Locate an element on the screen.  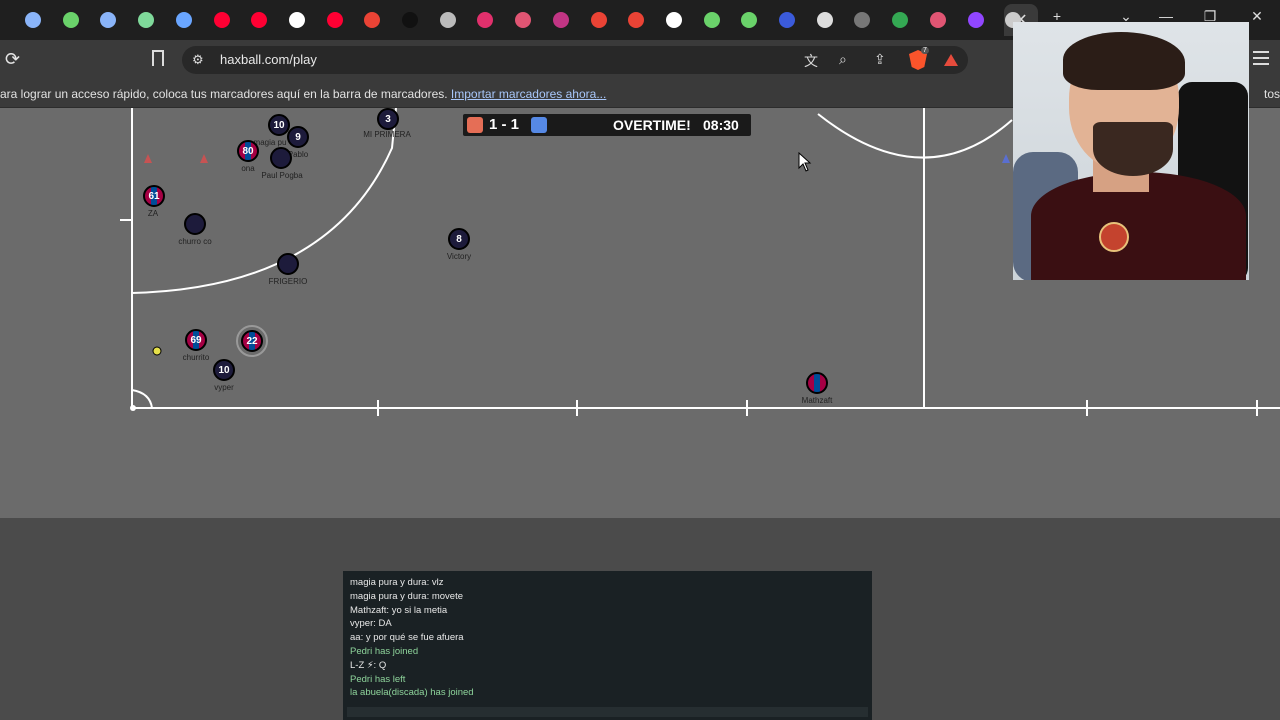
scoreboard: 1 - 1 OVERTIME! 08:30 is located at coordinates (607, 125).